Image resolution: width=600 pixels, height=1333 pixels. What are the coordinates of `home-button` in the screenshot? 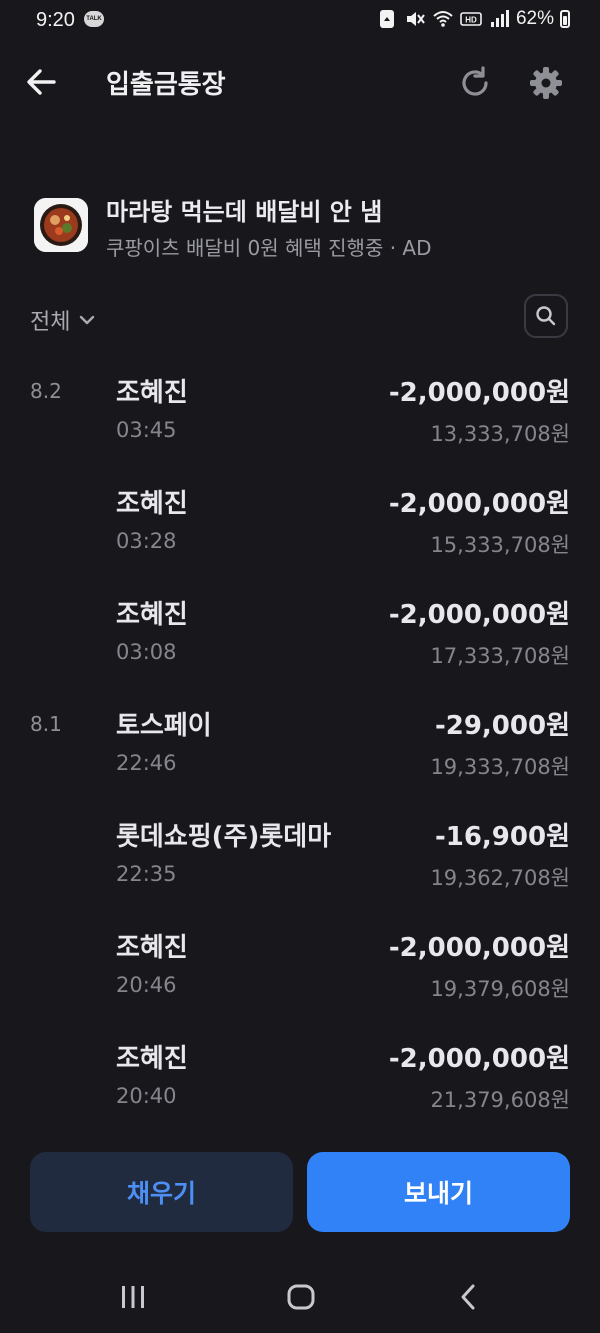 It's located at (301, 1297).